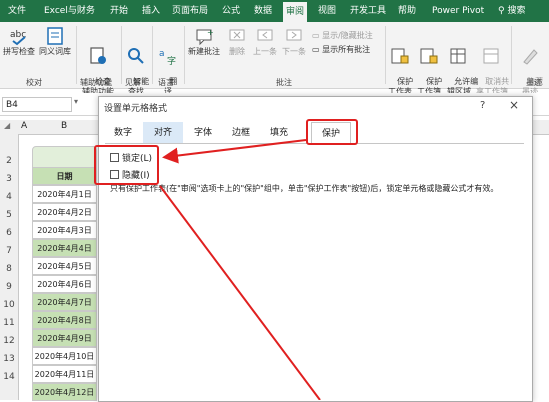  Describe the element at coordinates (234, 151) in the screenshot. I see `arrow-to-checkbox` at that location.